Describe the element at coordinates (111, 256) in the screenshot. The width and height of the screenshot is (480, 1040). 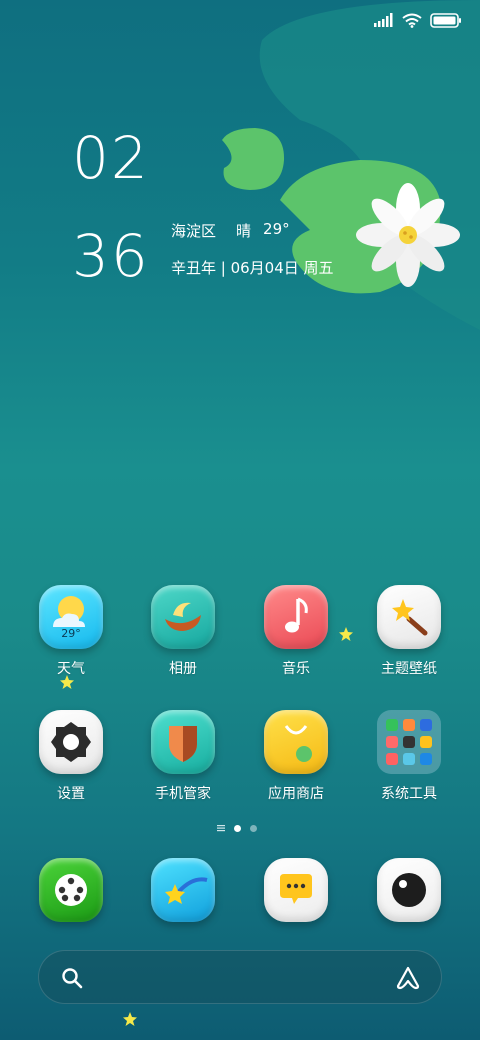
I see `clock-minutes: 36` at that location.